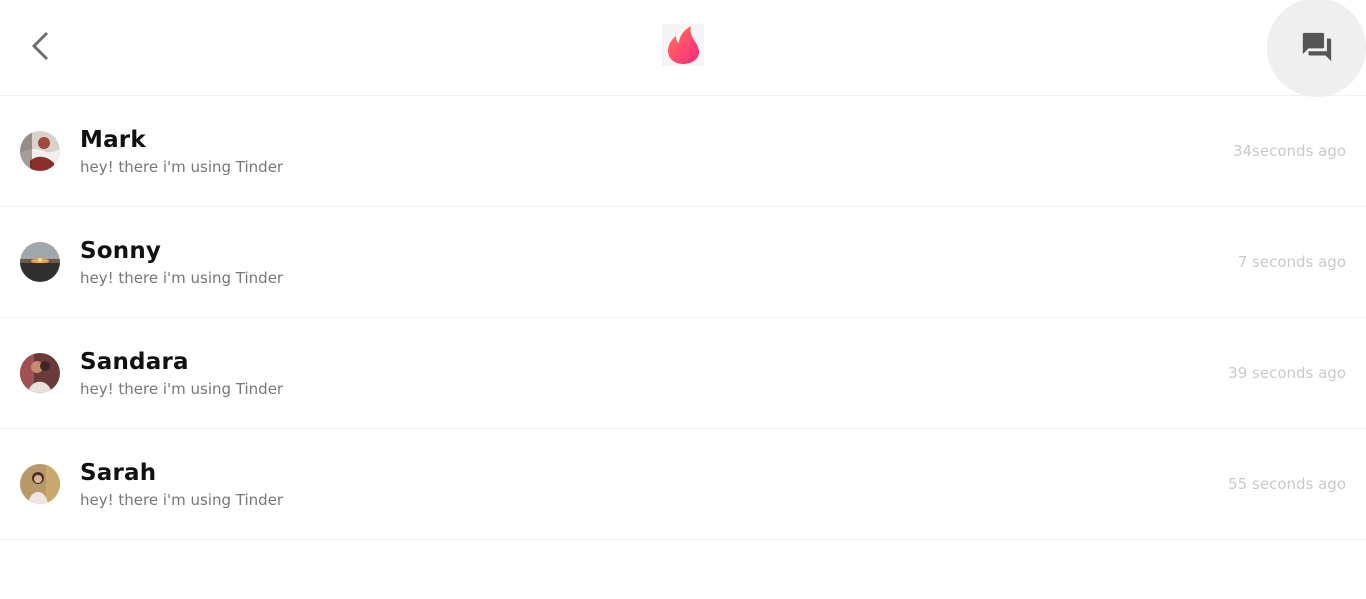 This screenshot has width=1366, height=599. I want to click on contact-name: Mark, so click(113, 140).